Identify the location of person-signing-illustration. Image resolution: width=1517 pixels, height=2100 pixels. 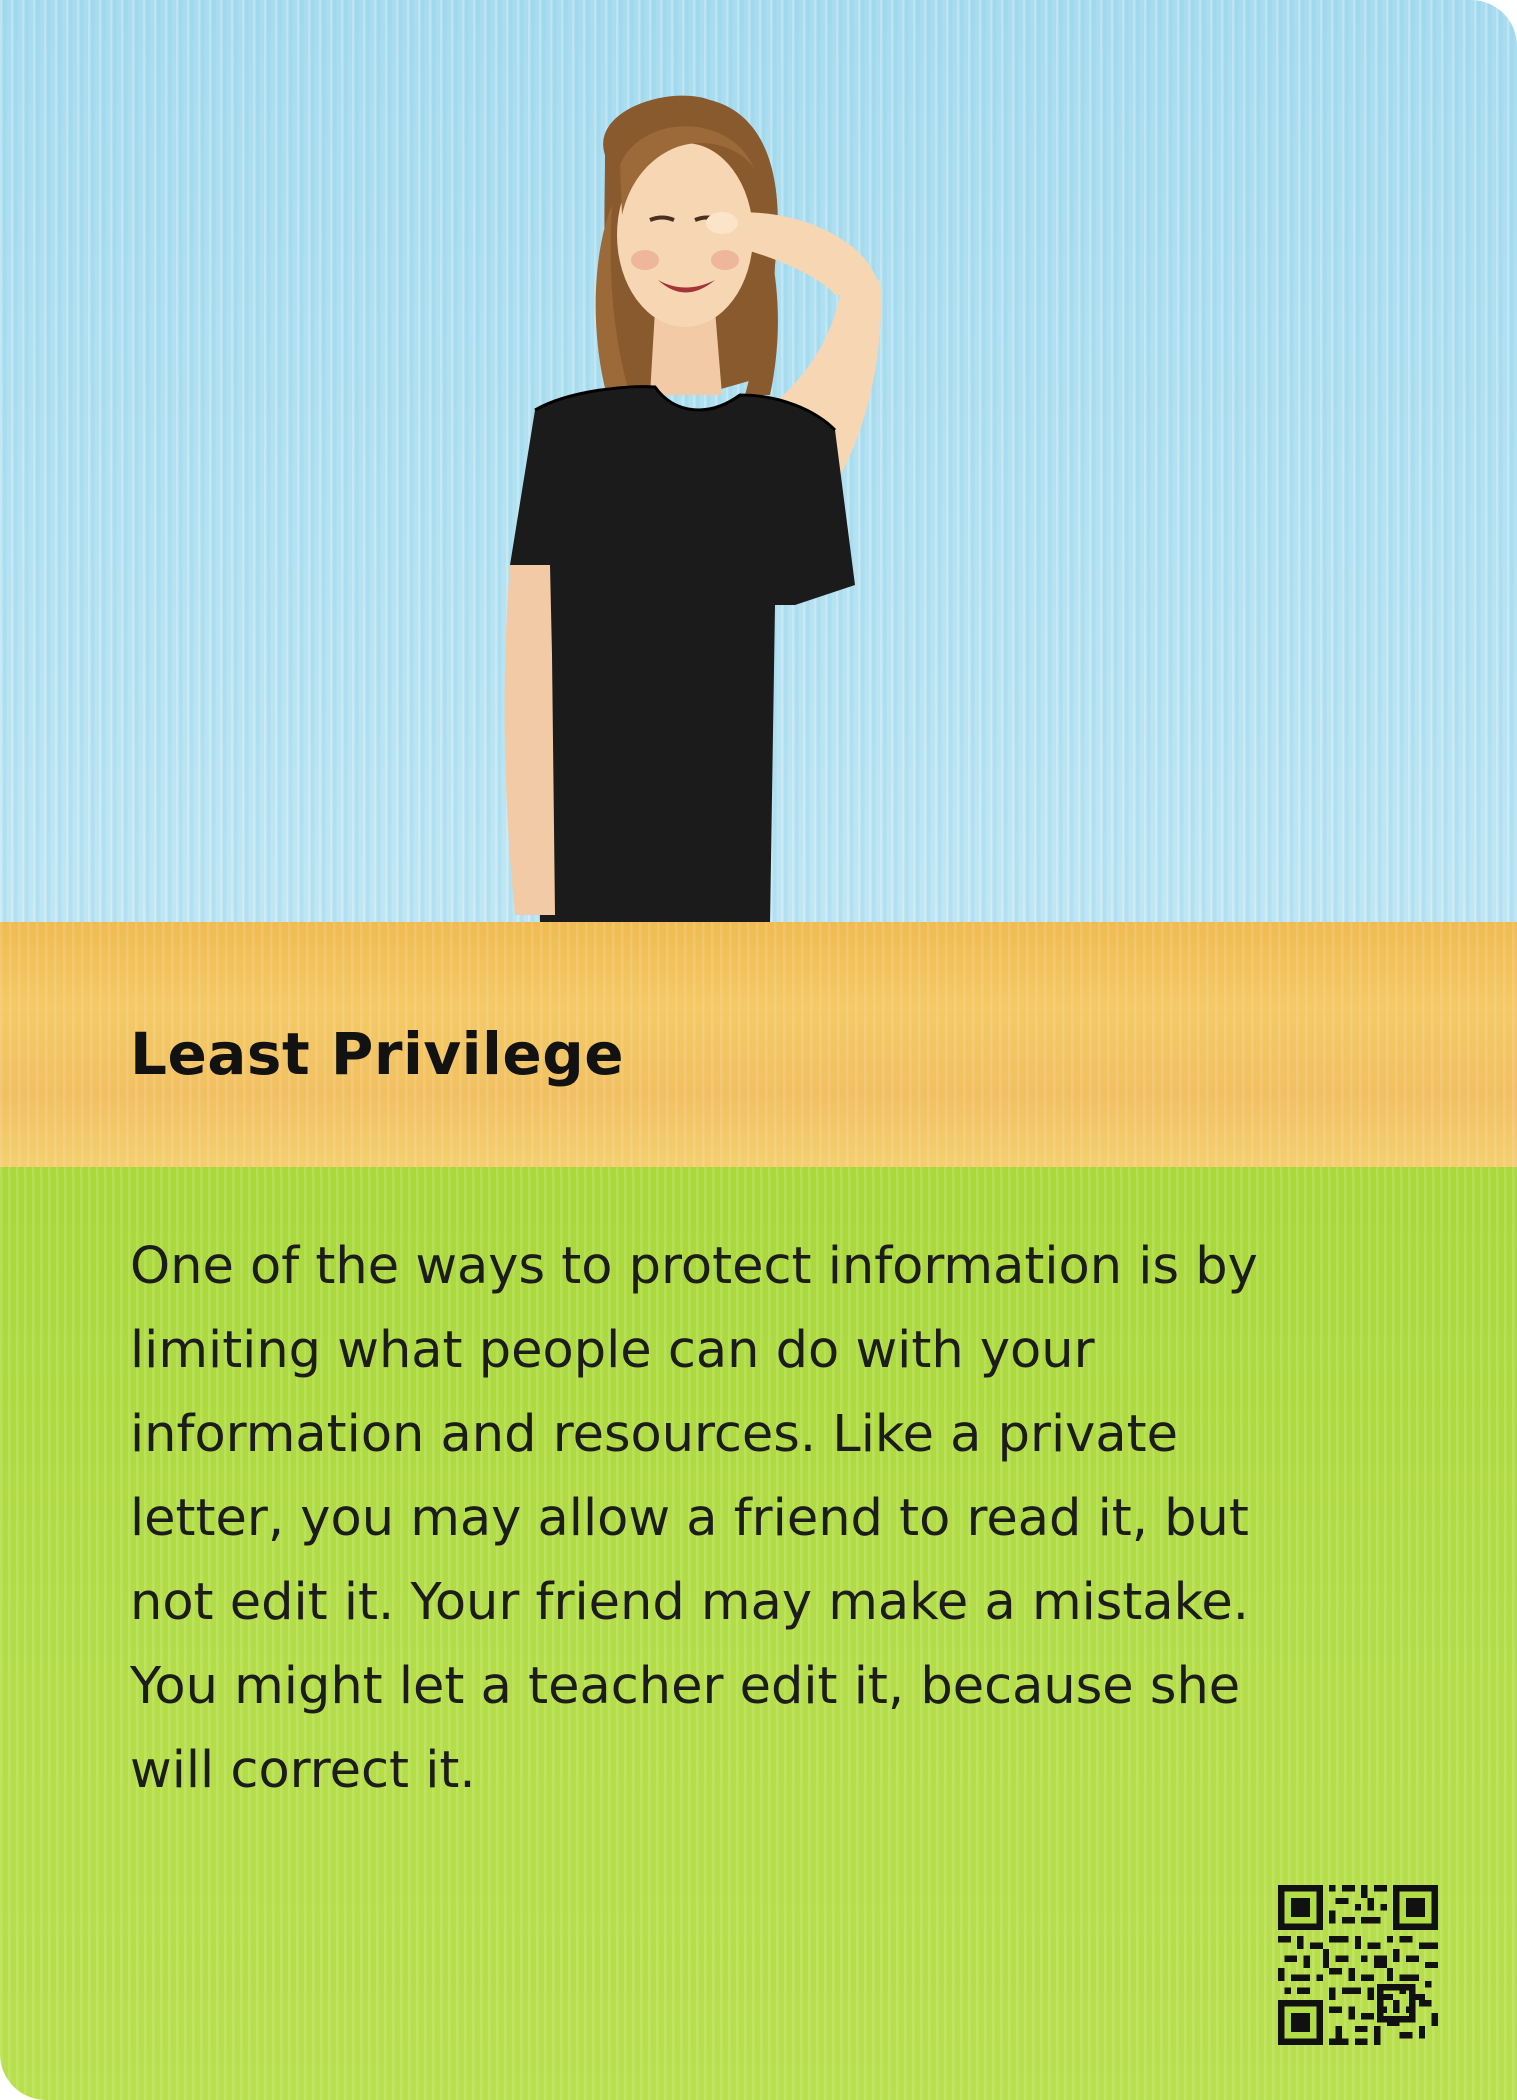
(692, 510).